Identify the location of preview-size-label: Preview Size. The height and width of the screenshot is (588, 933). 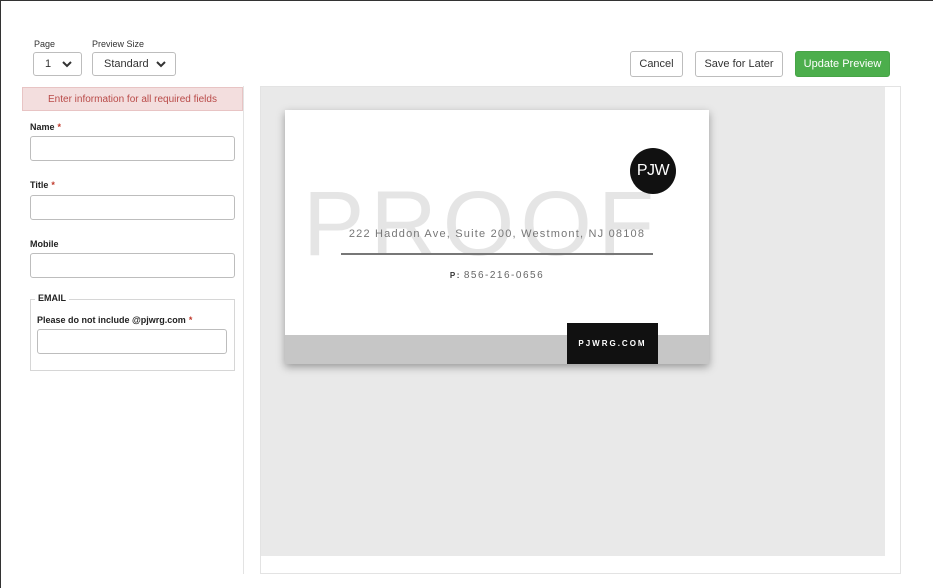
(118, 44).